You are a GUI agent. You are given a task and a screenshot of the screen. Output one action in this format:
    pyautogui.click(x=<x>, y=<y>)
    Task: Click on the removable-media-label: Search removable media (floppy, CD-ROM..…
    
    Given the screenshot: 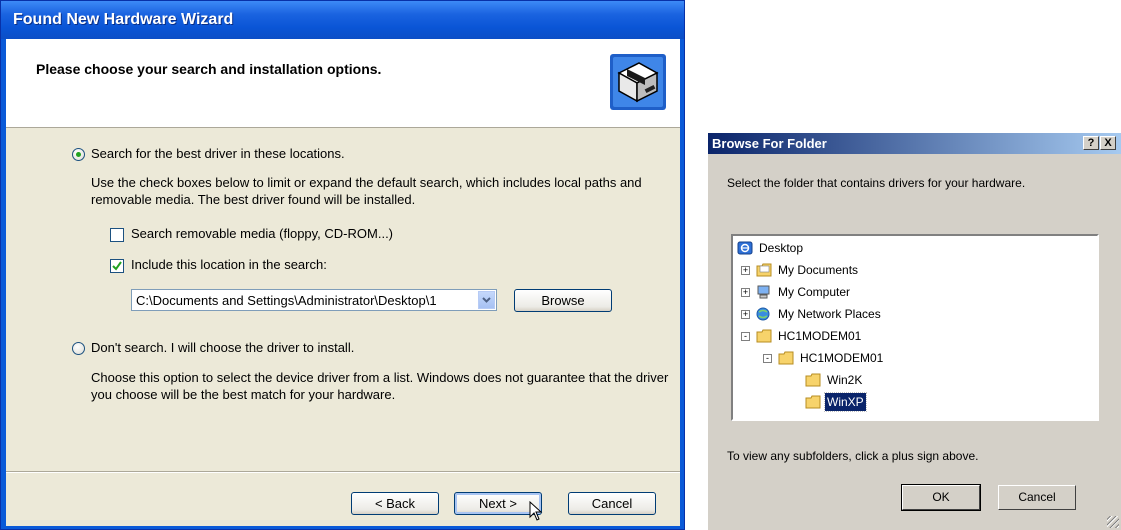 What is the action you would take?
    pyautogui.click(x=262, y=233)
    